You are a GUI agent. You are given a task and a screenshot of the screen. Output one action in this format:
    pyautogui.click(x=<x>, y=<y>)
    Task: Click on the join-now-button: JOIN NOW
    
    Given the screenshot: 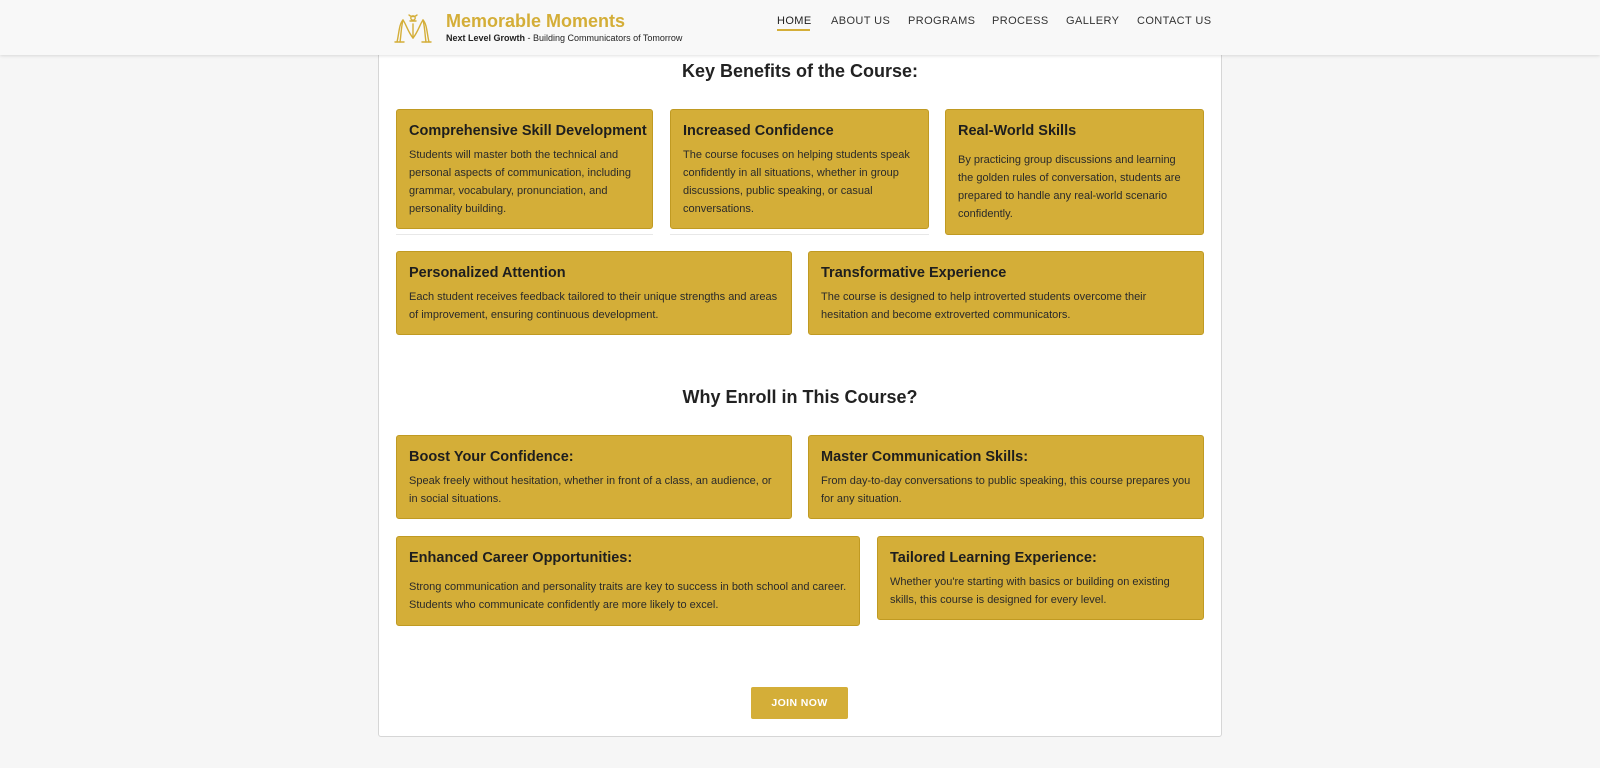 What is the action you would take?
    pyautogui.click(x=799, y=703)
    